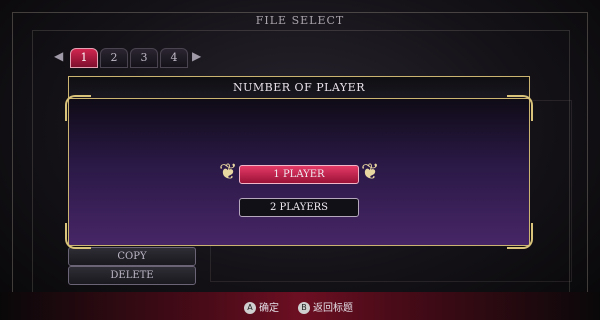 The height and width of the screenshot is (320, 600). Describe the element at coordinates (250, 308) in the screenshot. I see `a-button-icon: A` at that location.